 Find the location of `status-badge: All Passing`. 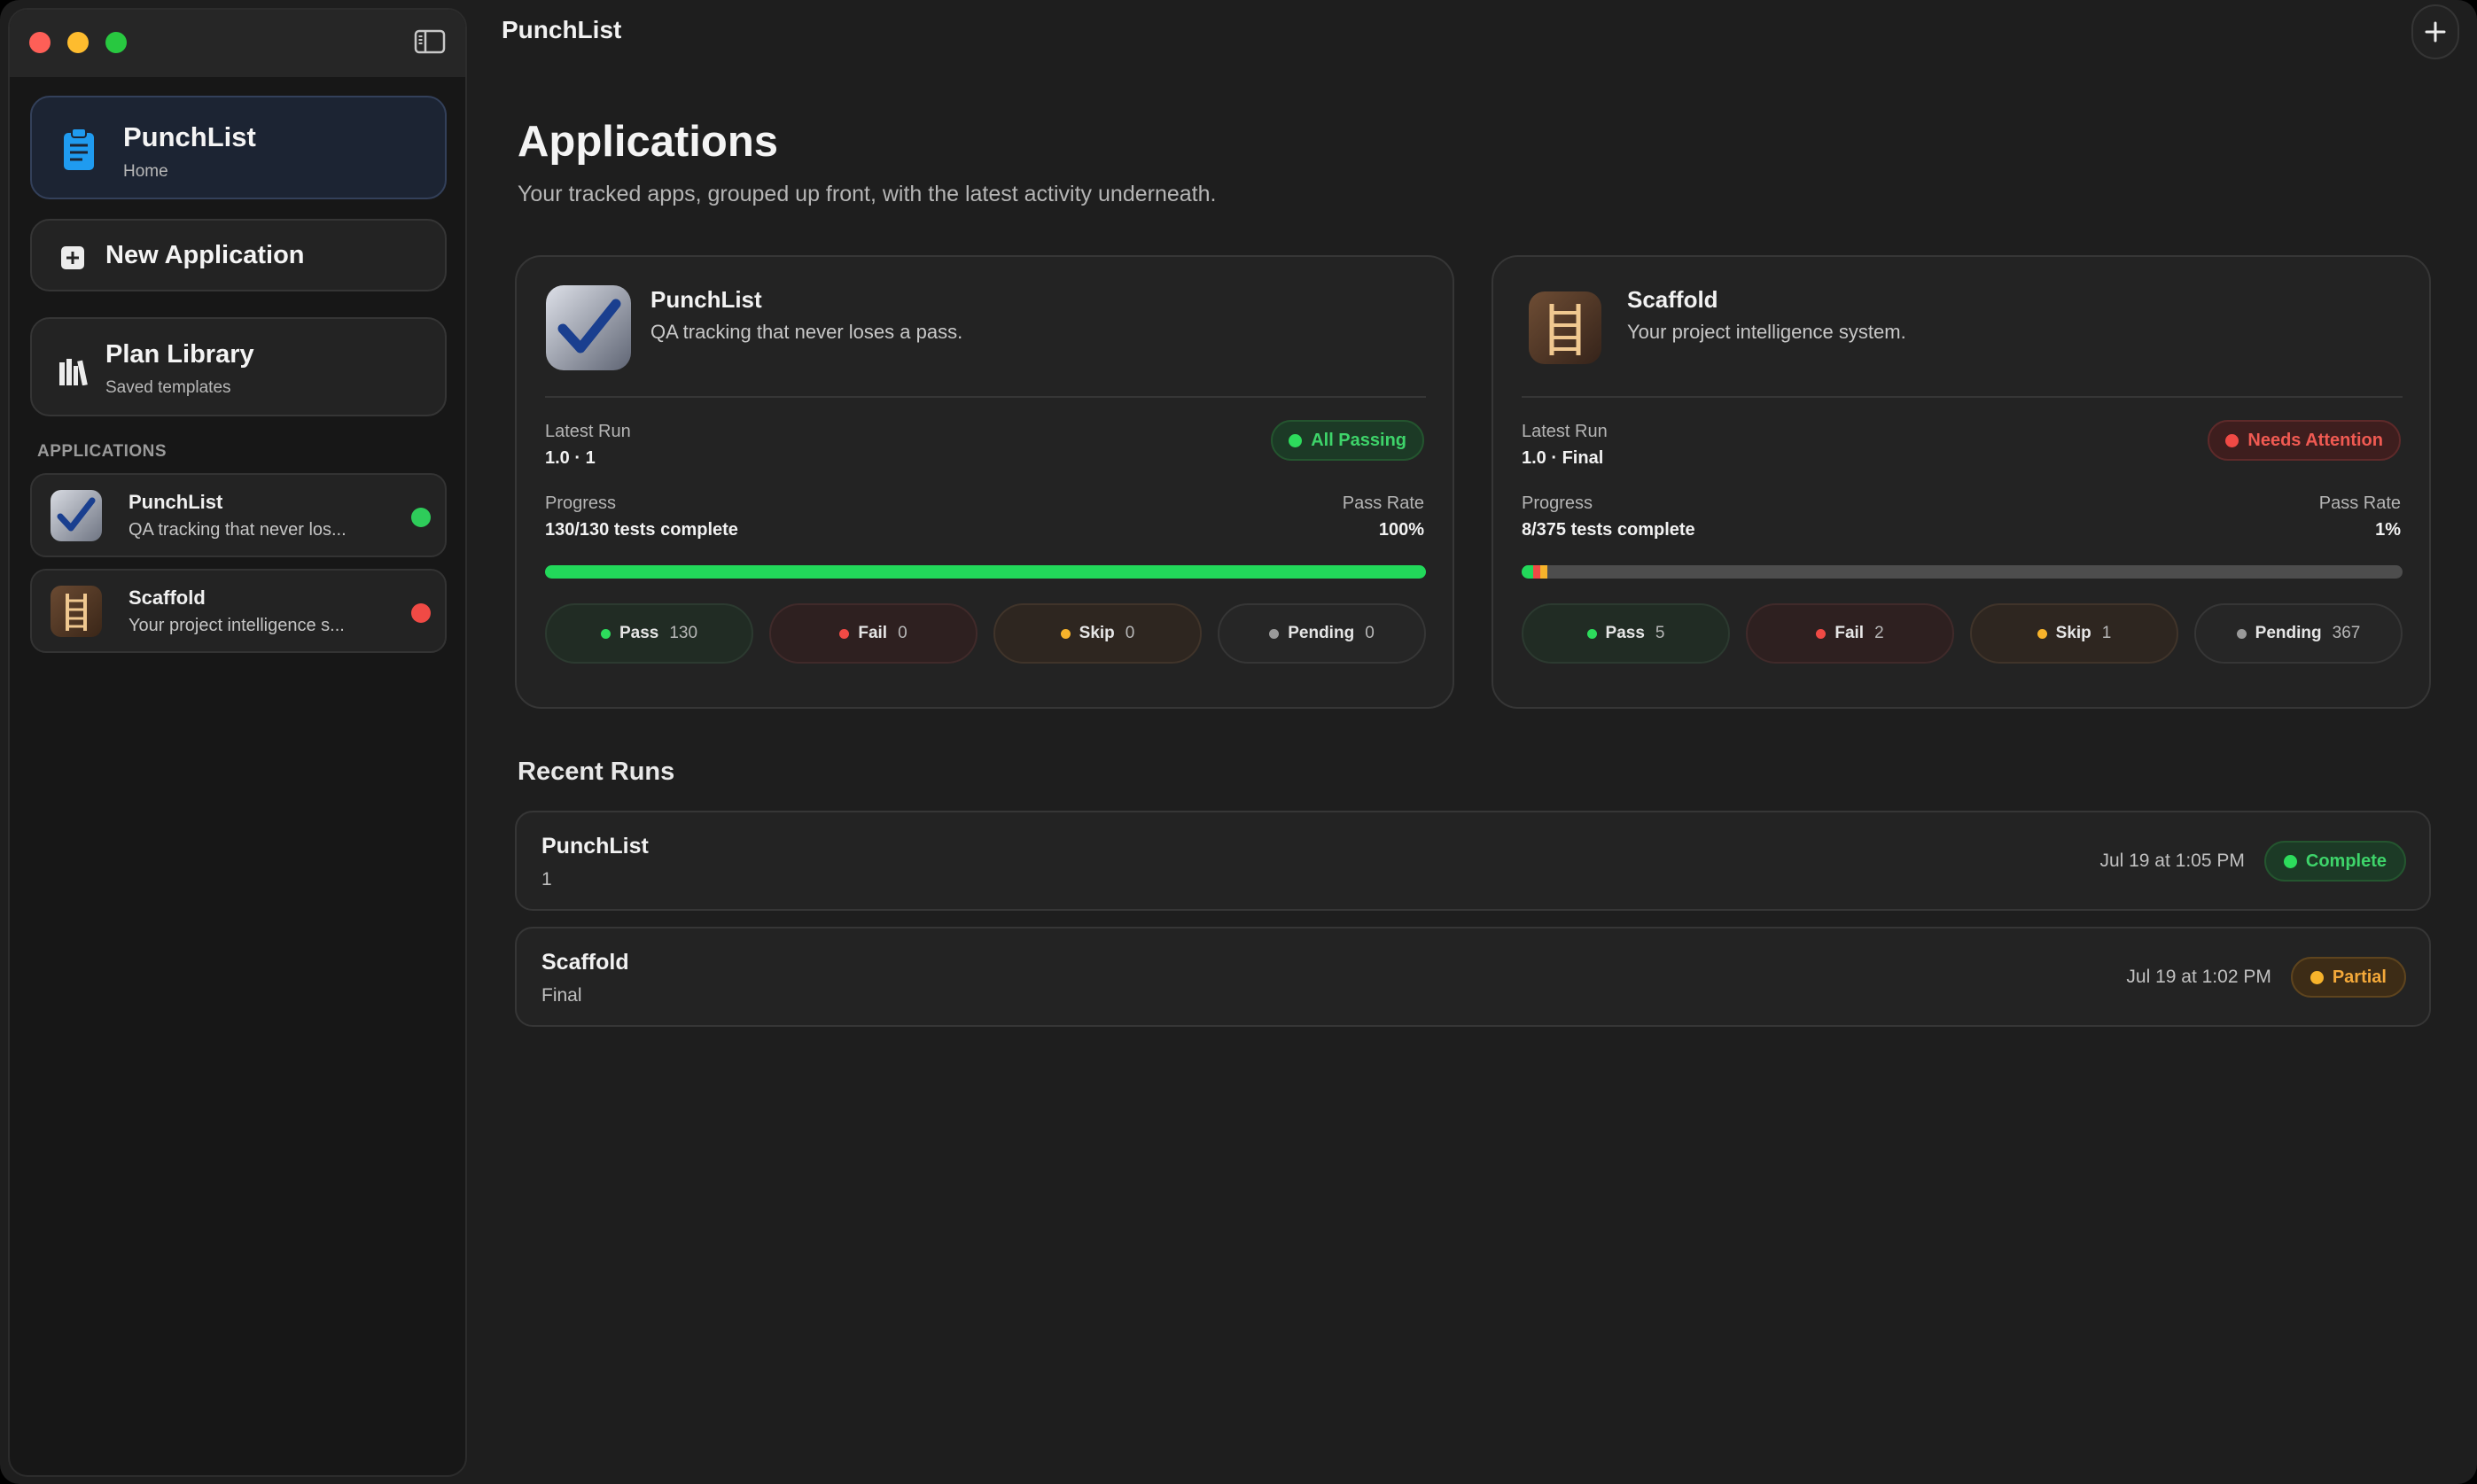

status-badge: All Passing is located at coordinates (1347, 440).